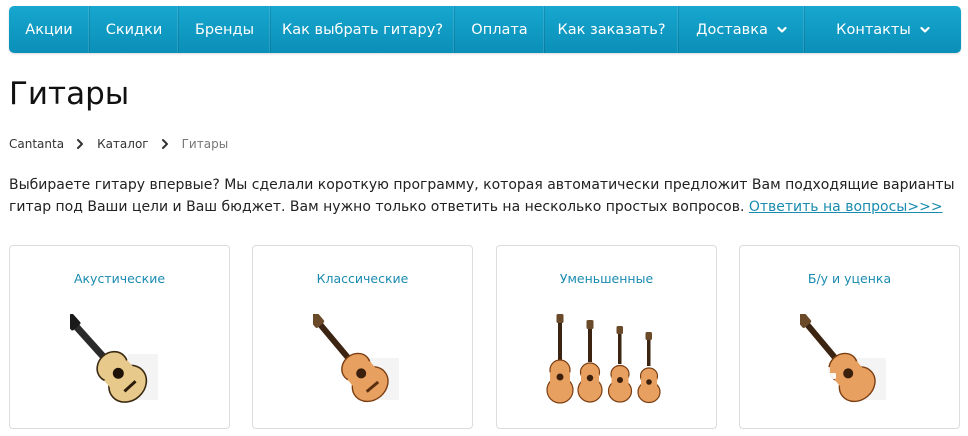  I want to click on nav-item-promotions: Акции, so click(49, 29).